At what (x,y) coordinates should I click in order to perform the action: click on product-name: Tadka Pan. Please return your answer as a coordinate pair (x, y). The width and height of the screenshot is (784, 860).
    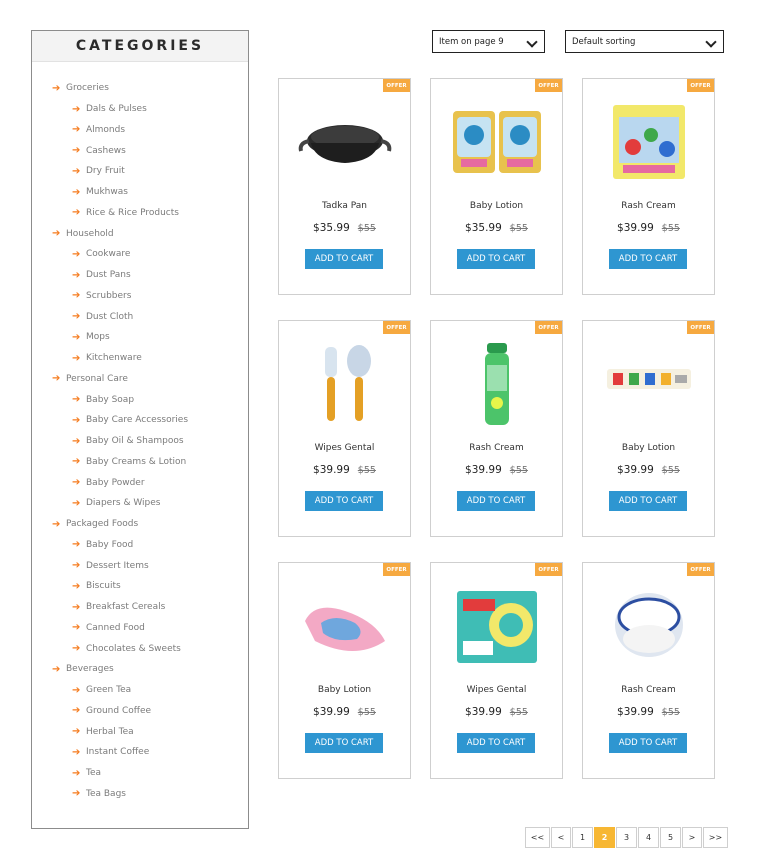
    Looking at the image, I should click on (344, 206).